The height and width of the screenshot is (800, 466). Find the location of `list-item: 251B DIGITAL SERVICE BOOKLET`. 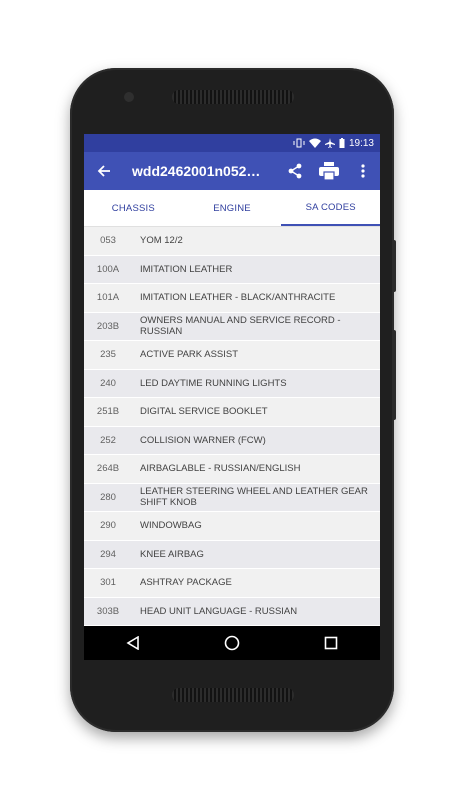

list-item: 251B DIGITAL SERVICE BOOKLET is located at coordinates (232, 412).